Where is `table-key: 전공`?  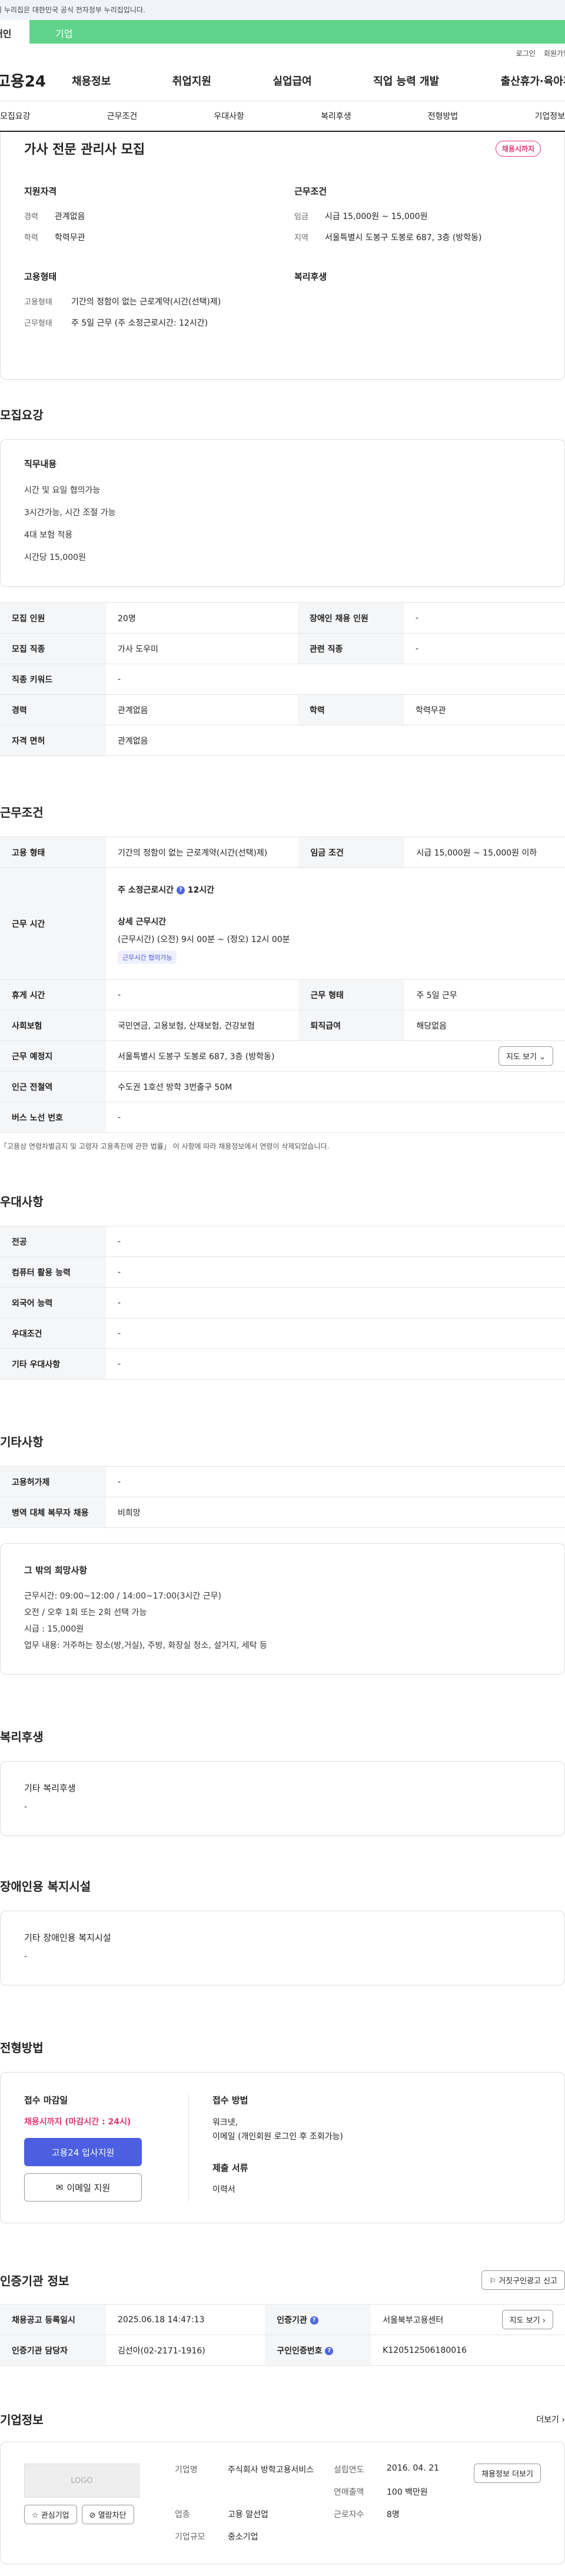
table-key: 전공 is located at coordinates (53, 1241).